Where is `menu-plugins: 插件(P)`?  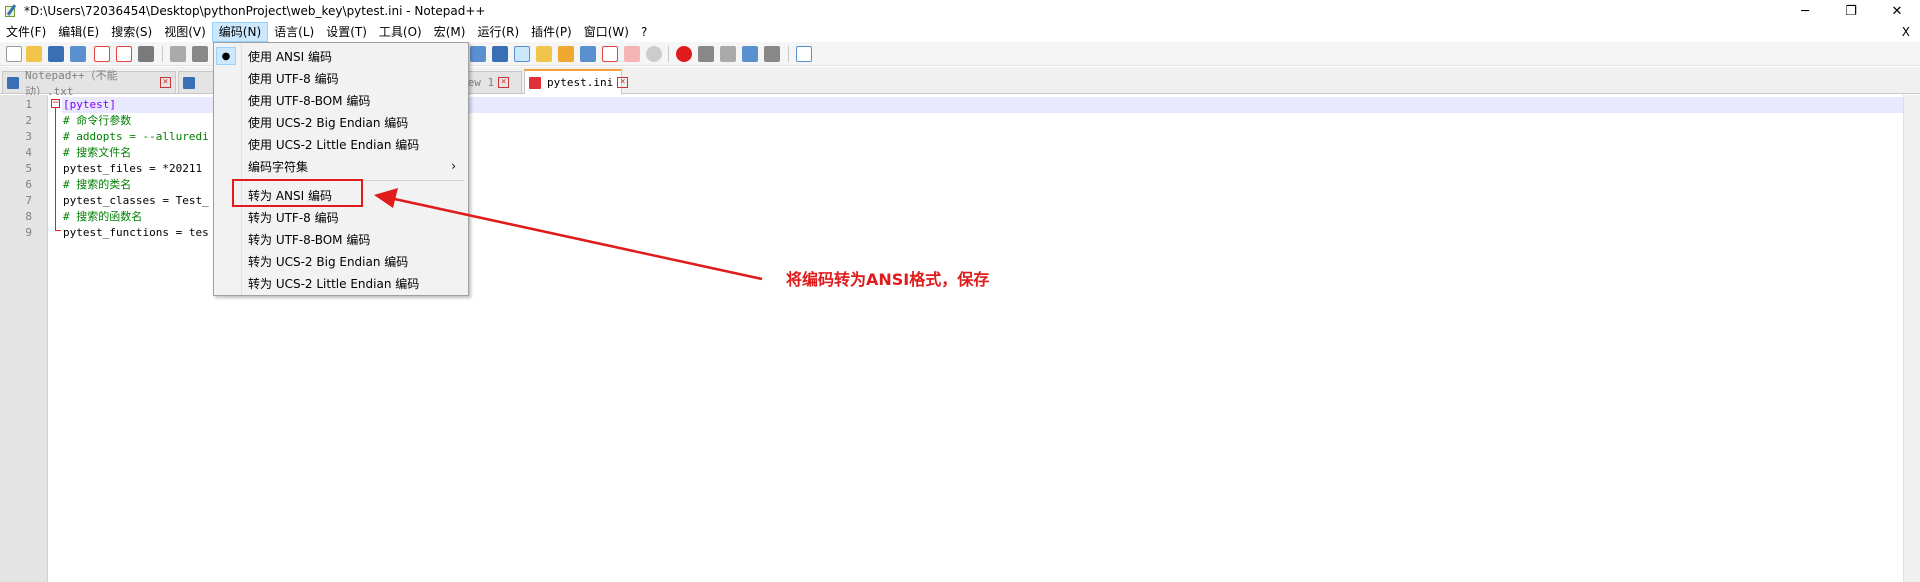
menu-plugins: 插件(P) is located at coordinates (551, 32).